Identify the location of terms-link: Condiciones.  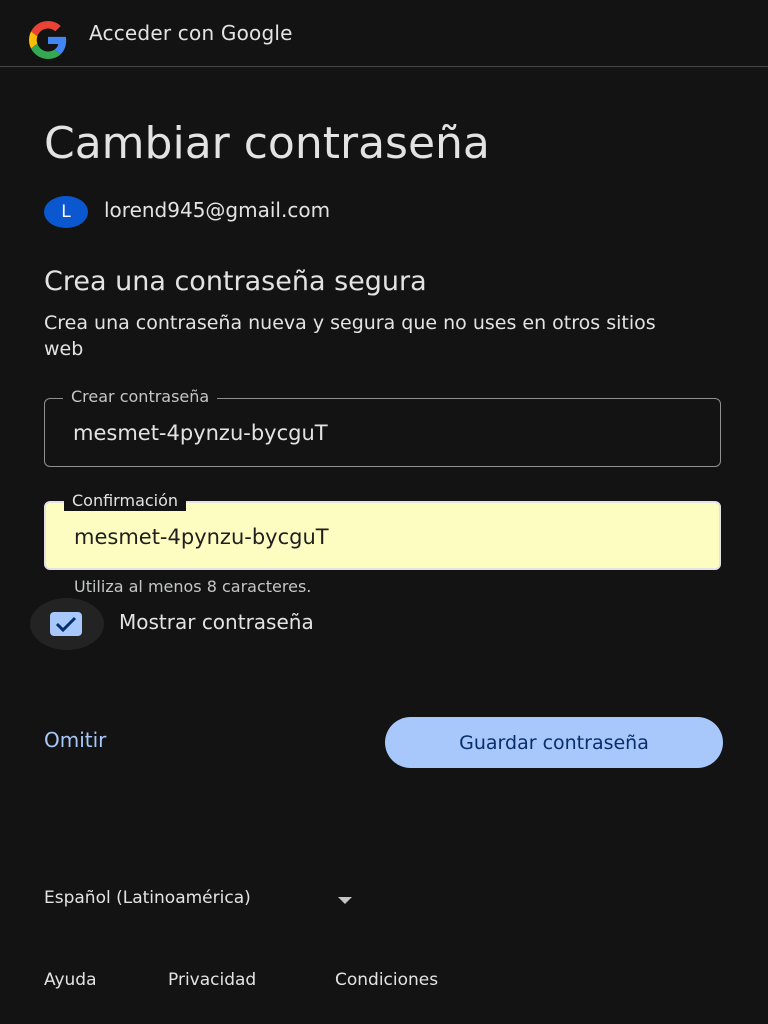
(386, 980).